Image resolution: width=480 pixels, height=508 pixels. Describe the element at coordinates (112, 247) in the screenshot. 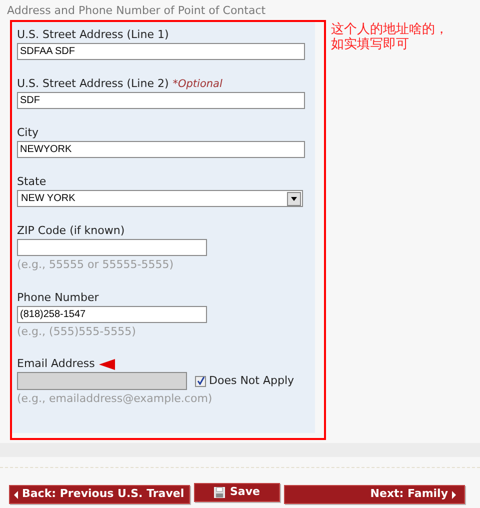

I see `text-field` at that location.